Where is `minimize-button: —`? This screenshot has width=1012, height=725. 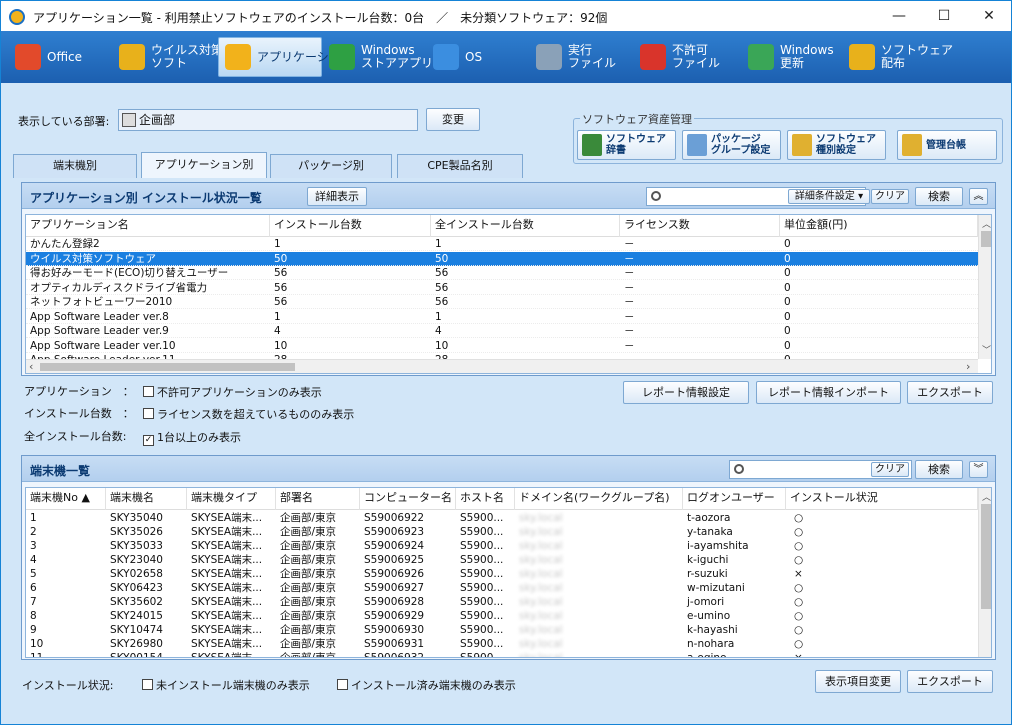
minimize-button: — is located at coordinates (899, 16).